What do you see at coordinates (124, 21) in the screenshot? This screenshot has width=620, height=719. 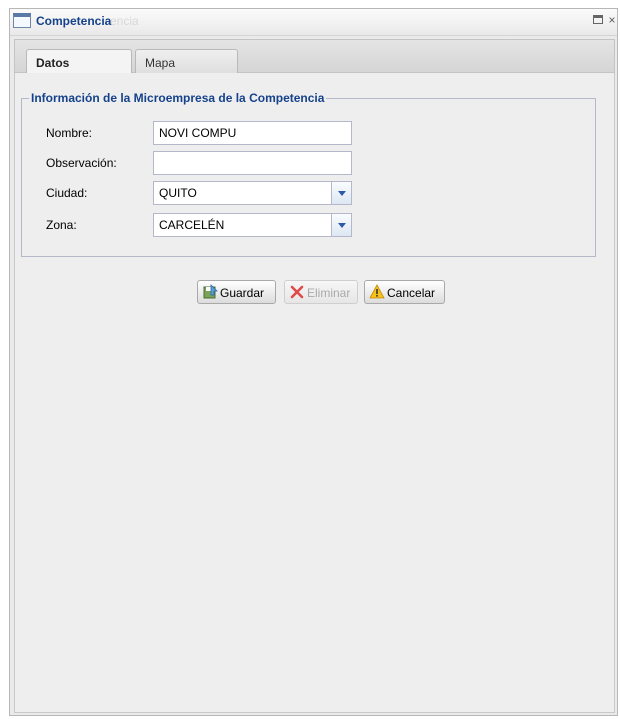 I see `window-title-ghost: encia` at bounding box center [124, 21].